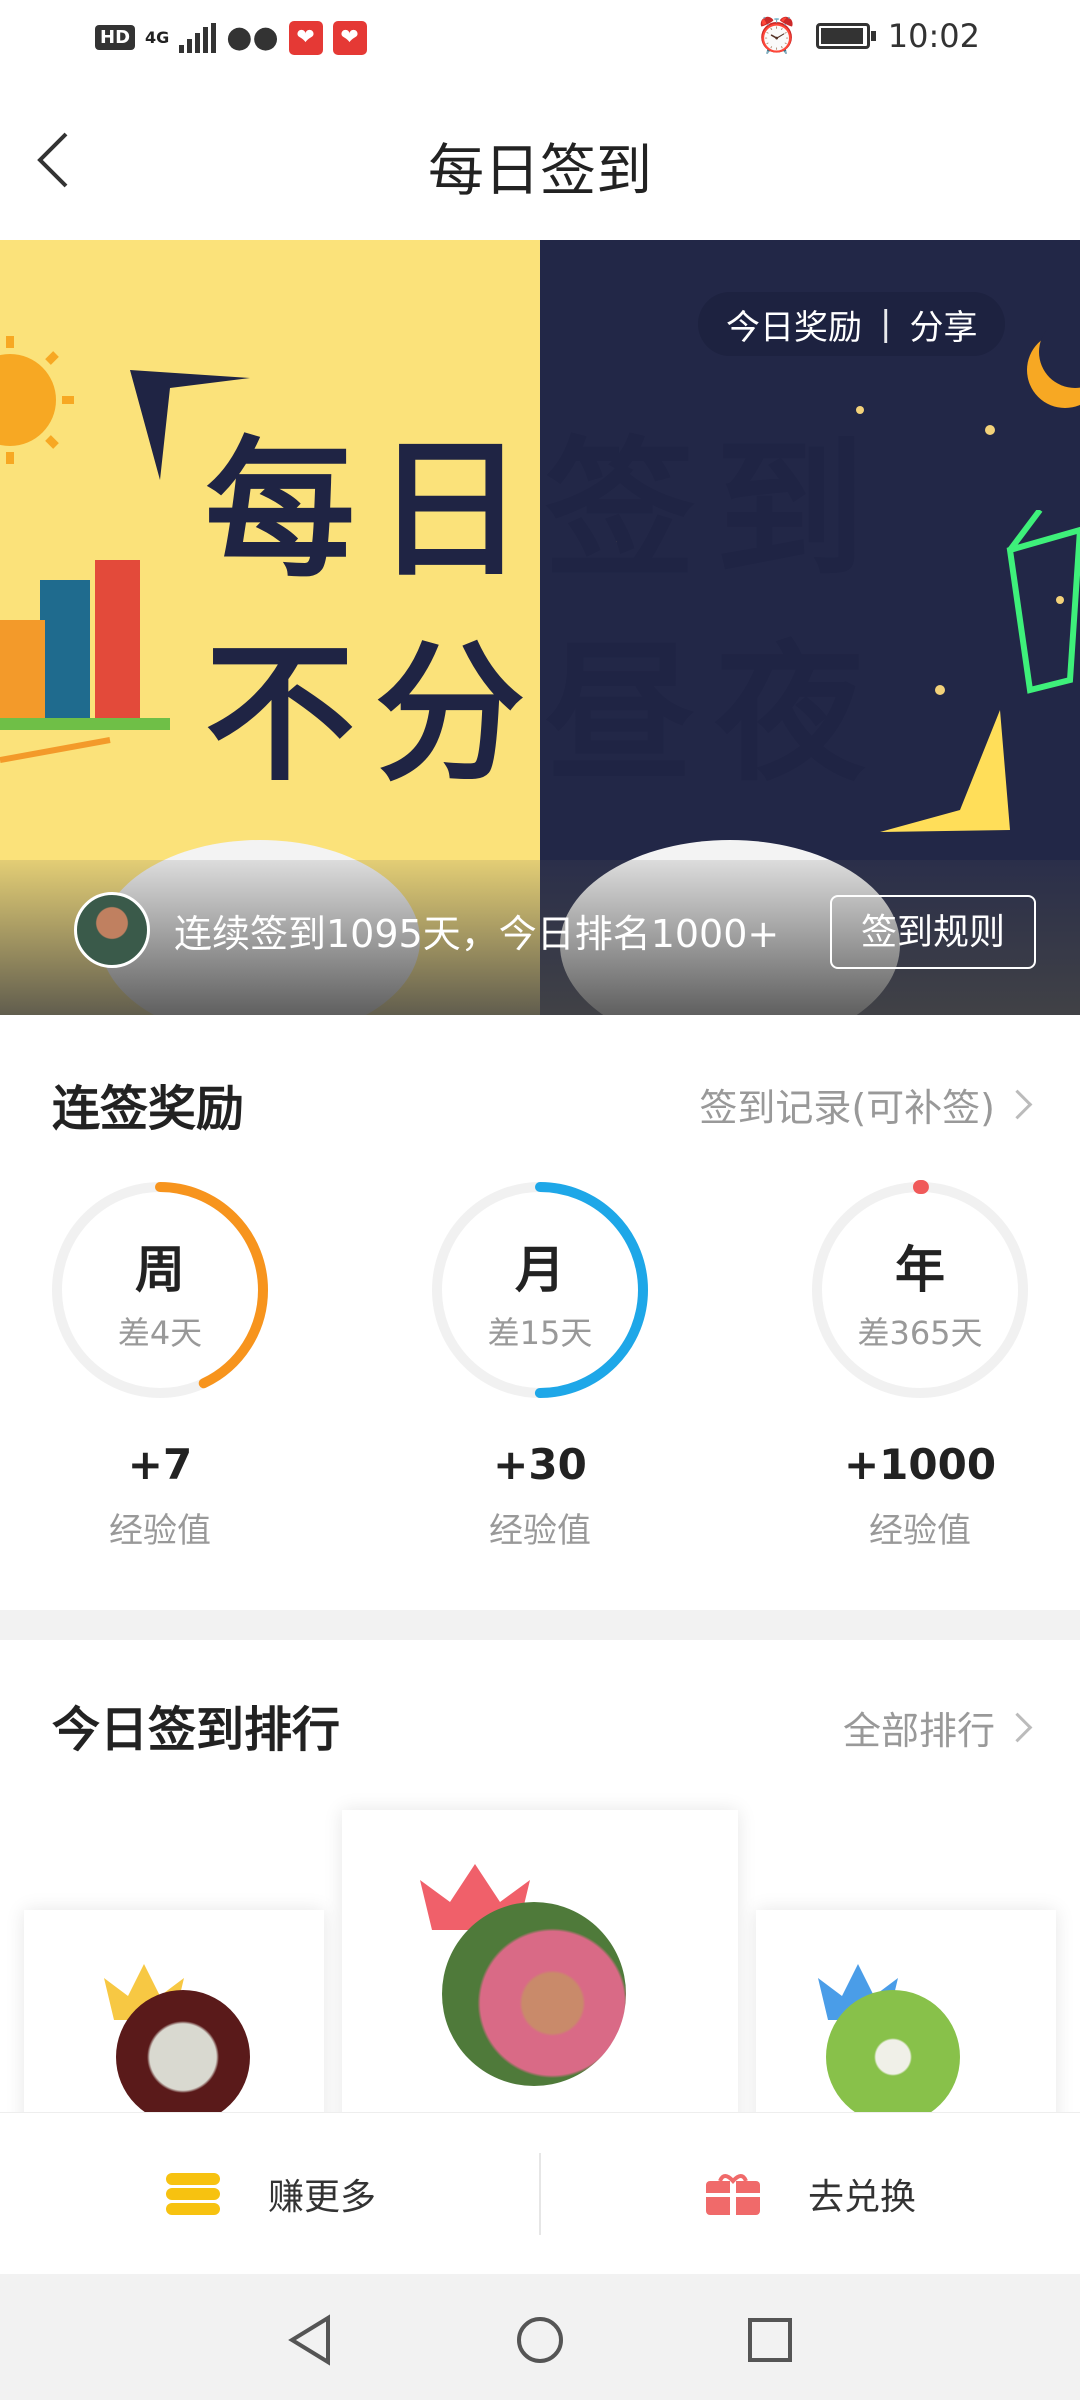 The height and width of the screenshot is (2400, 1080). What do you see at coordinates (85, 661) in the screenshot?
I see `city-decoration` at bounding box center [85, 661].